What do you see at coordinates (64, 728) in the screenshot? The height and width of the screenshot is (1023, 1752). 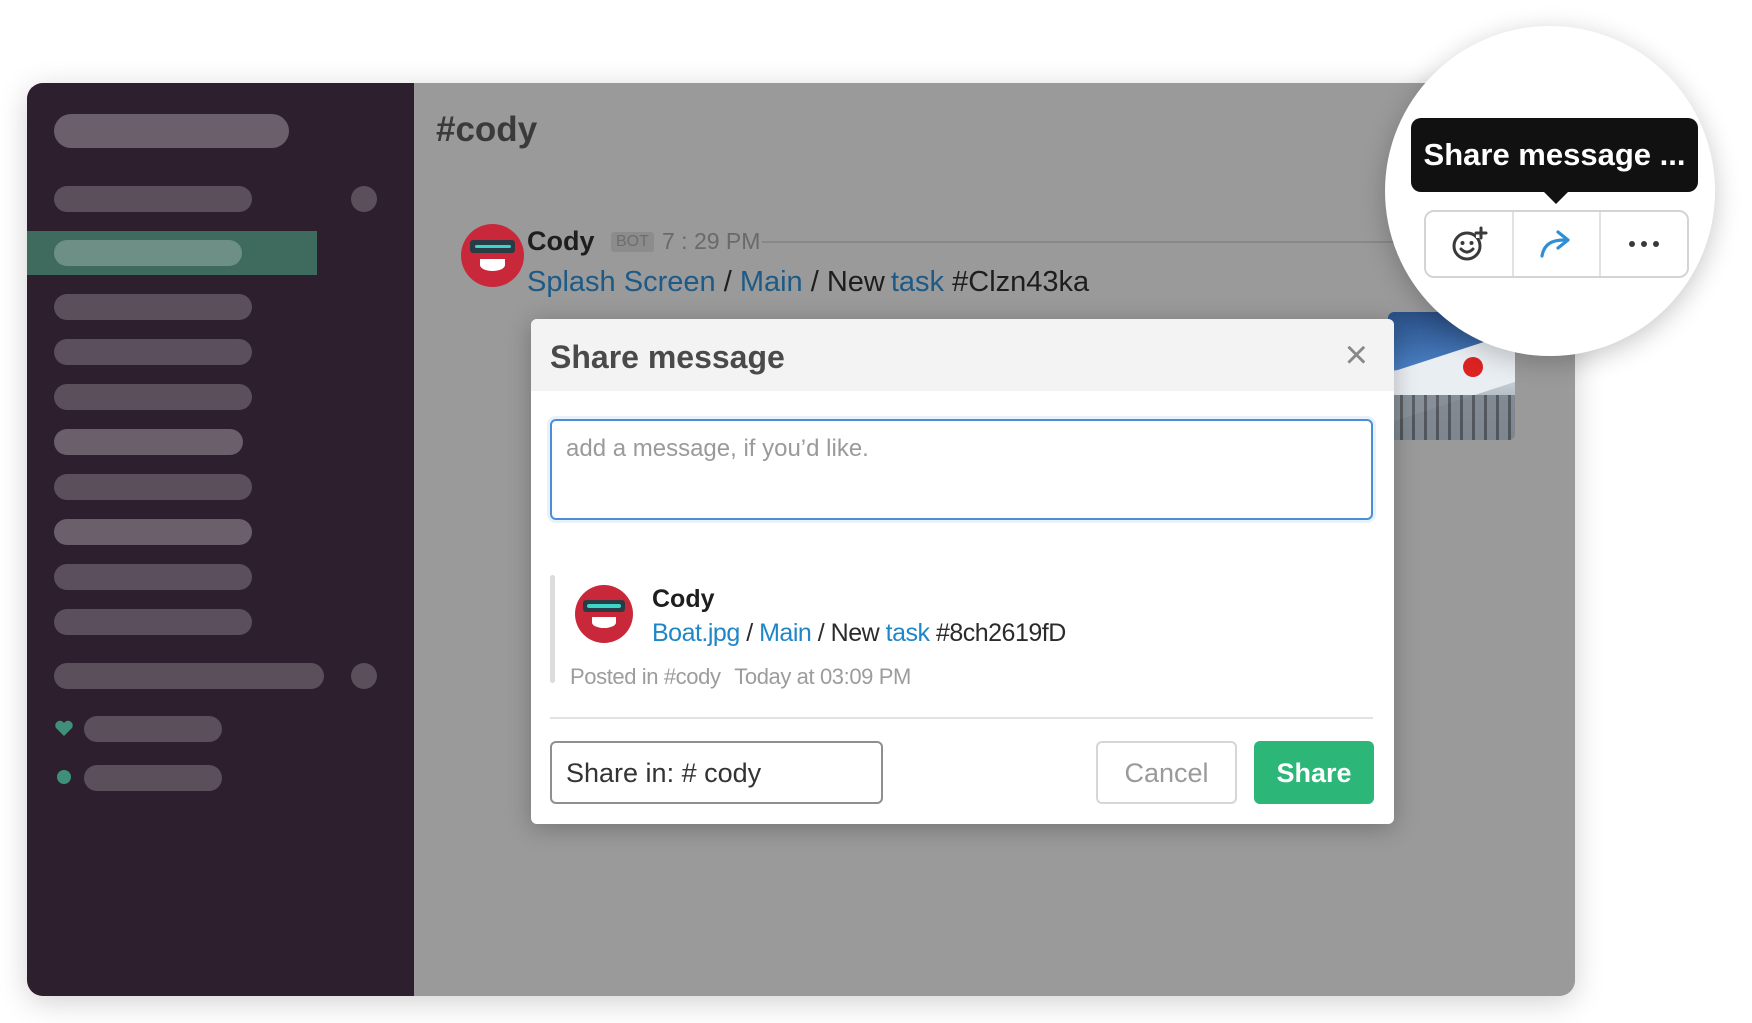 I see `heart-icon` at bounding box center [64, 728].